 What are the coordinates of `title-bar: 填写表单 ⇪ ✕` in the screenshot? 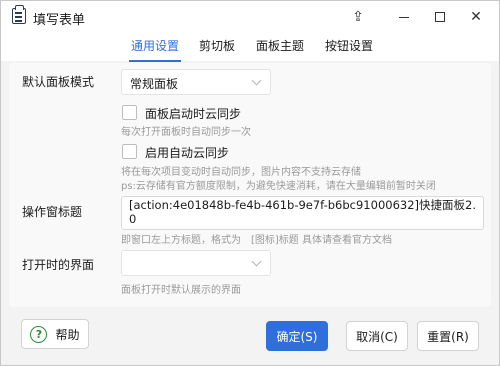 It's located at (250, 17).